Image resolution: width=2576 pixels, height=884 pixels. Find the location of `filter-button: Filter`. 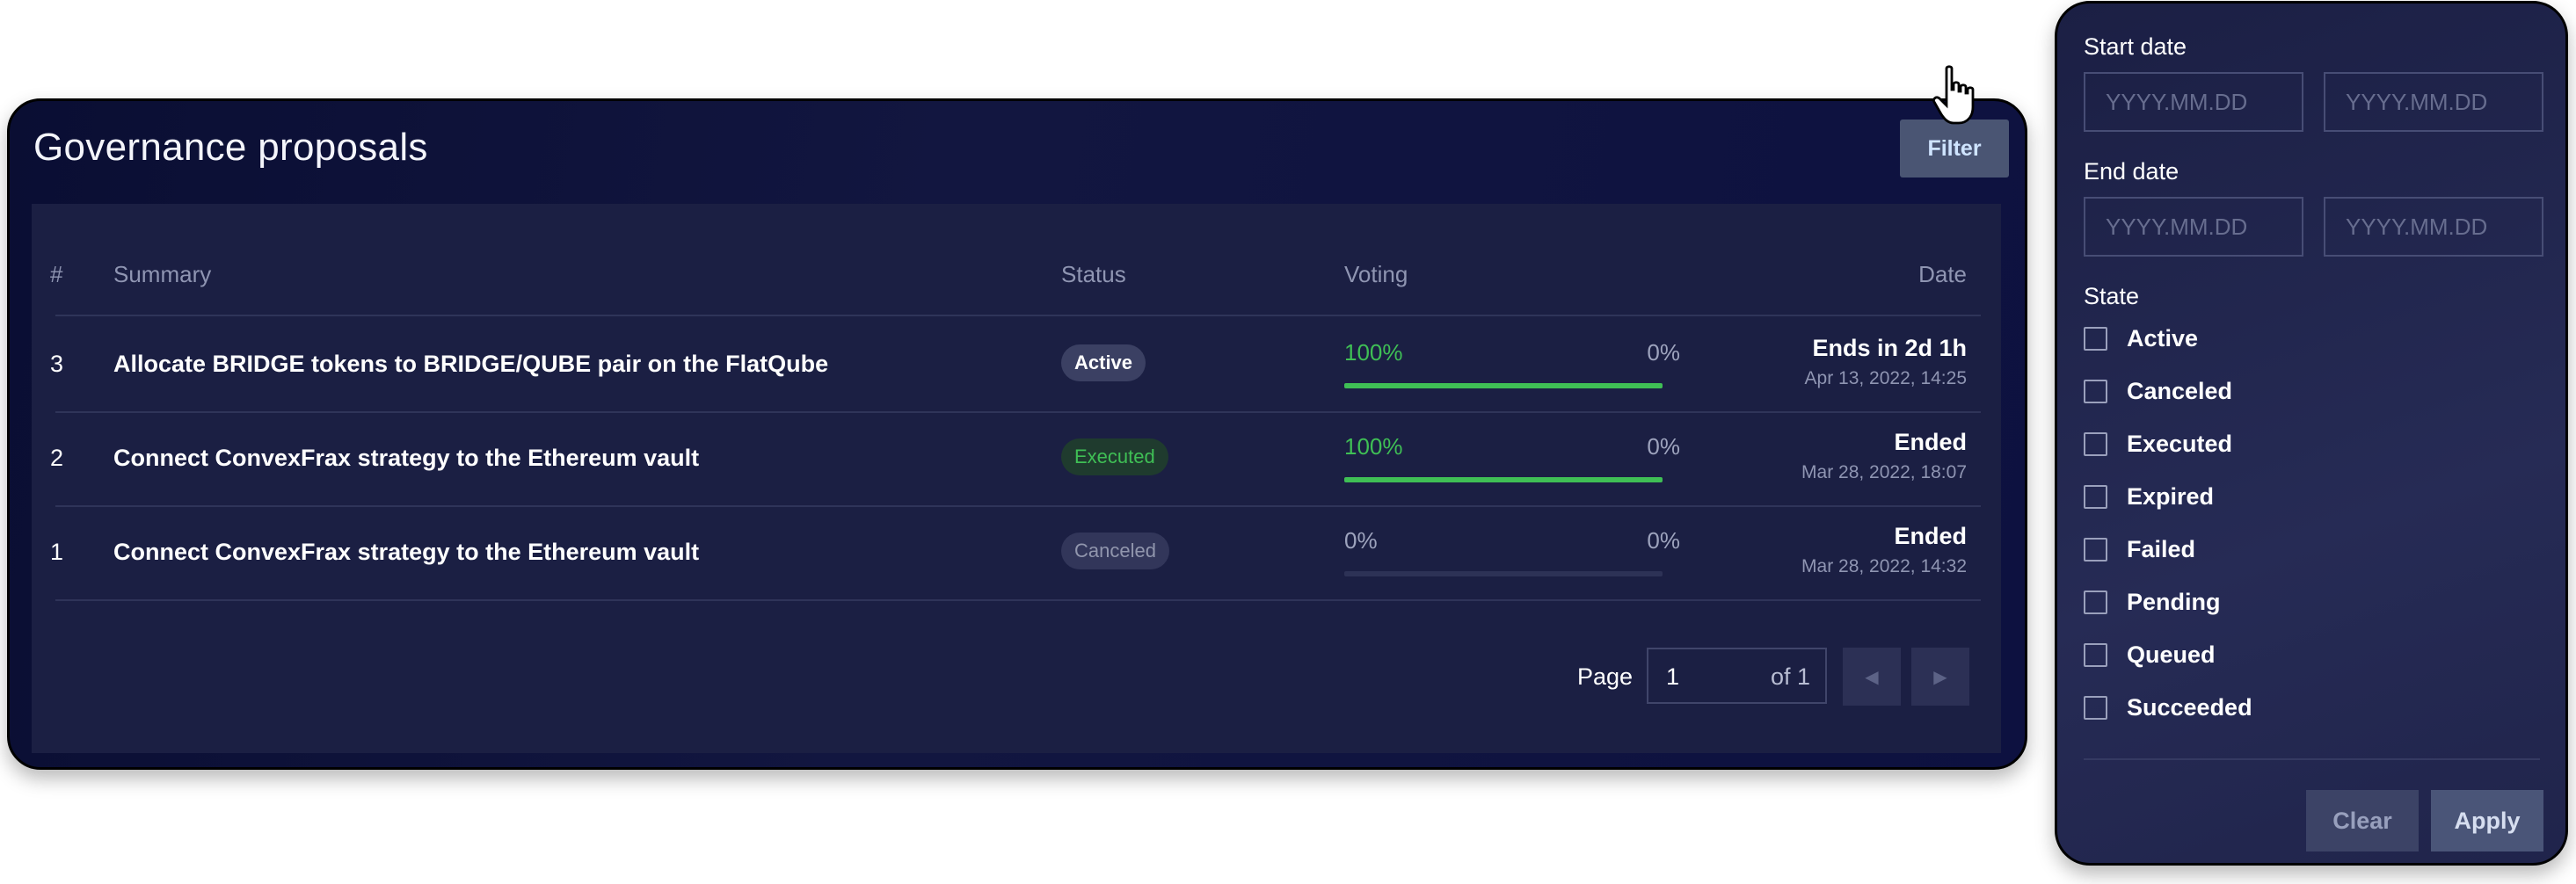

filter-button: Filter is located at coordinates (1954, 149).